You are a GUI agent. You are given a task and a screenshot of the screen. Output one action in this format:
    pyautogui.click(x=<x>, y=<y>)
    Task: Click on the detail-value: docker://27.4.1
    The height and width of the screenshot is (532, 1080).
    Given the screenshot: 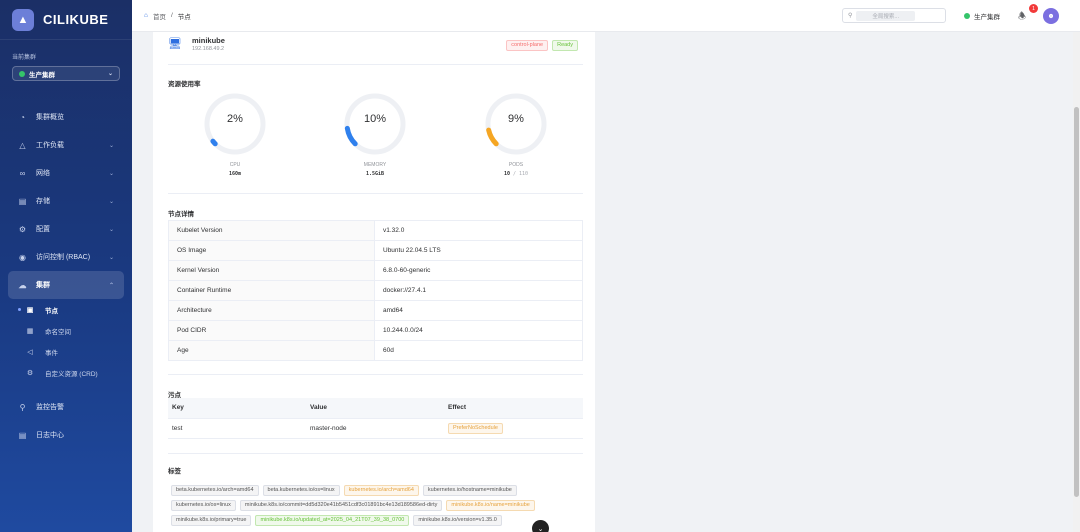 What is the action you would take?
    pyautogui.click(x=478, y=290)
    